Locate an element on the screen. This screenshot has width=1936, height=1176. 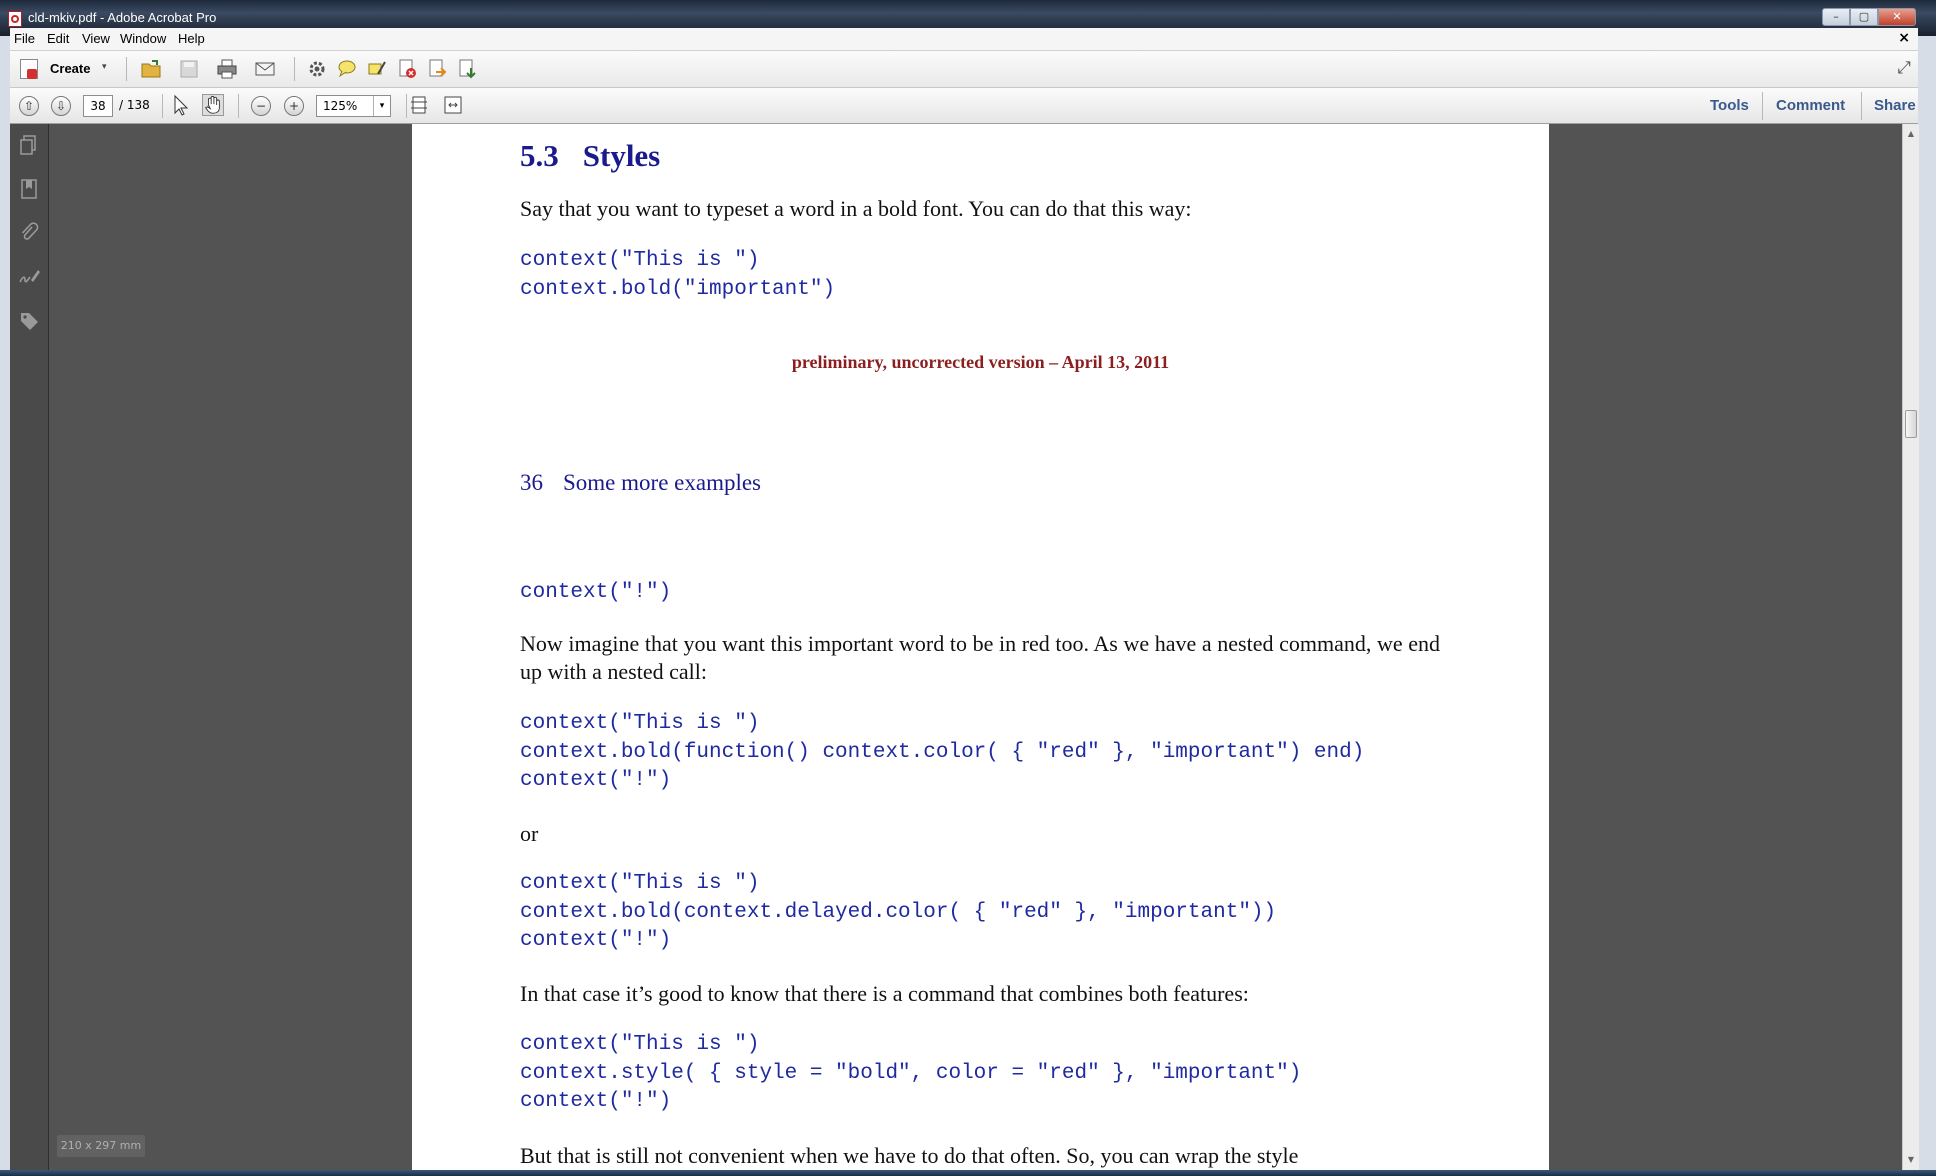
settings-gear-icon is located at coordinates (317, 69).